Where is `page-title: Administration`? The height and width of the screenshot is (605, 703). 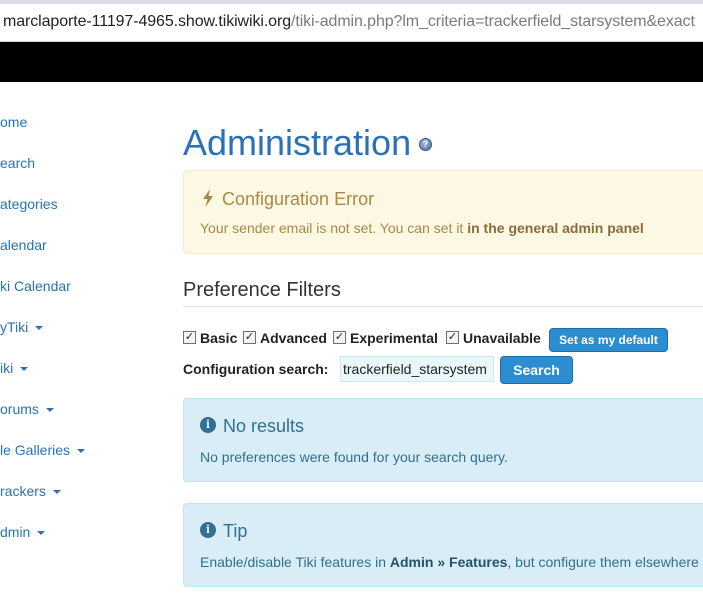 page-title: Administration is located at coordinates (297, 142).